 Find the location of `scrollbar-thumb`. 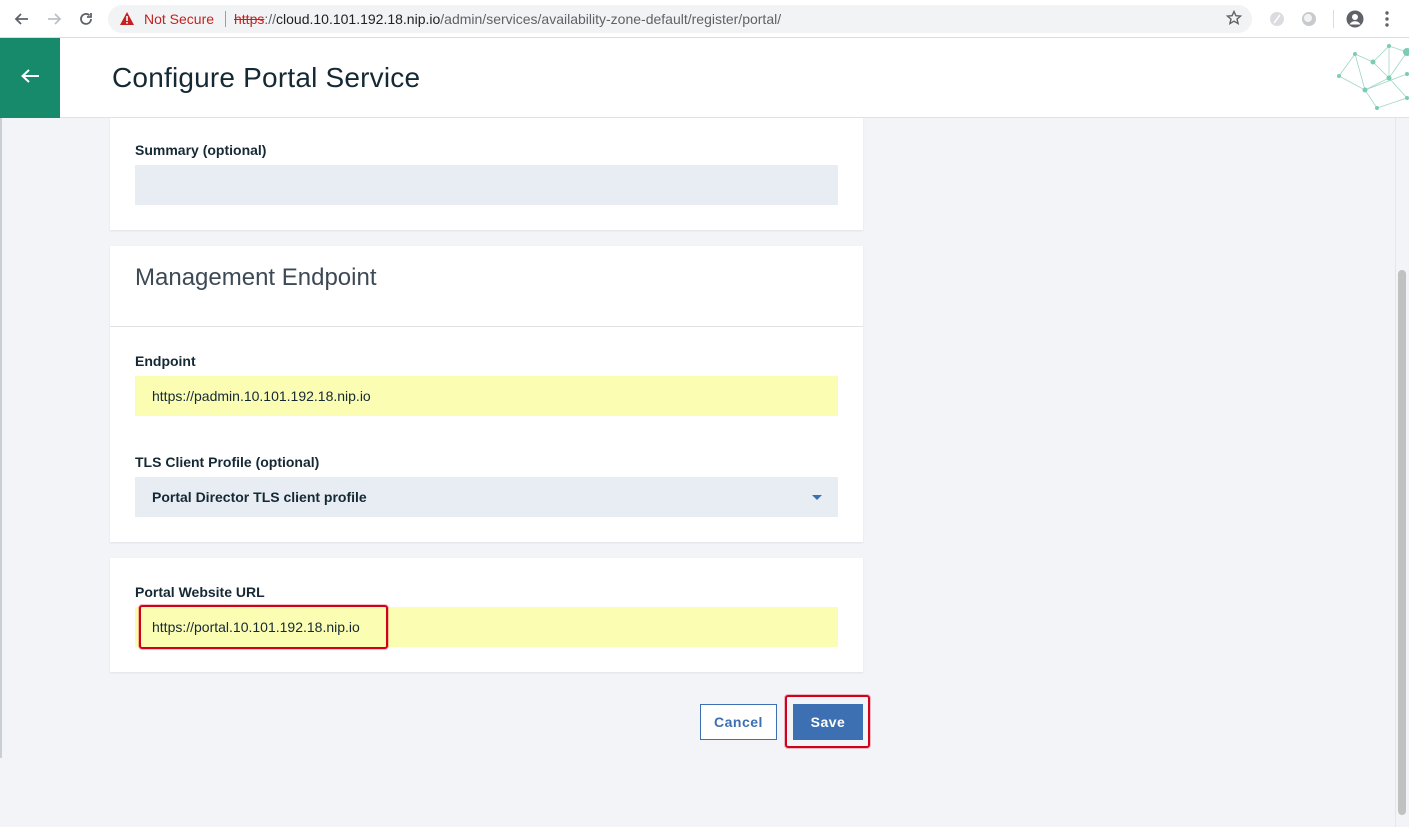

scrollbar-thumb is located at coordinates (1402, 542).